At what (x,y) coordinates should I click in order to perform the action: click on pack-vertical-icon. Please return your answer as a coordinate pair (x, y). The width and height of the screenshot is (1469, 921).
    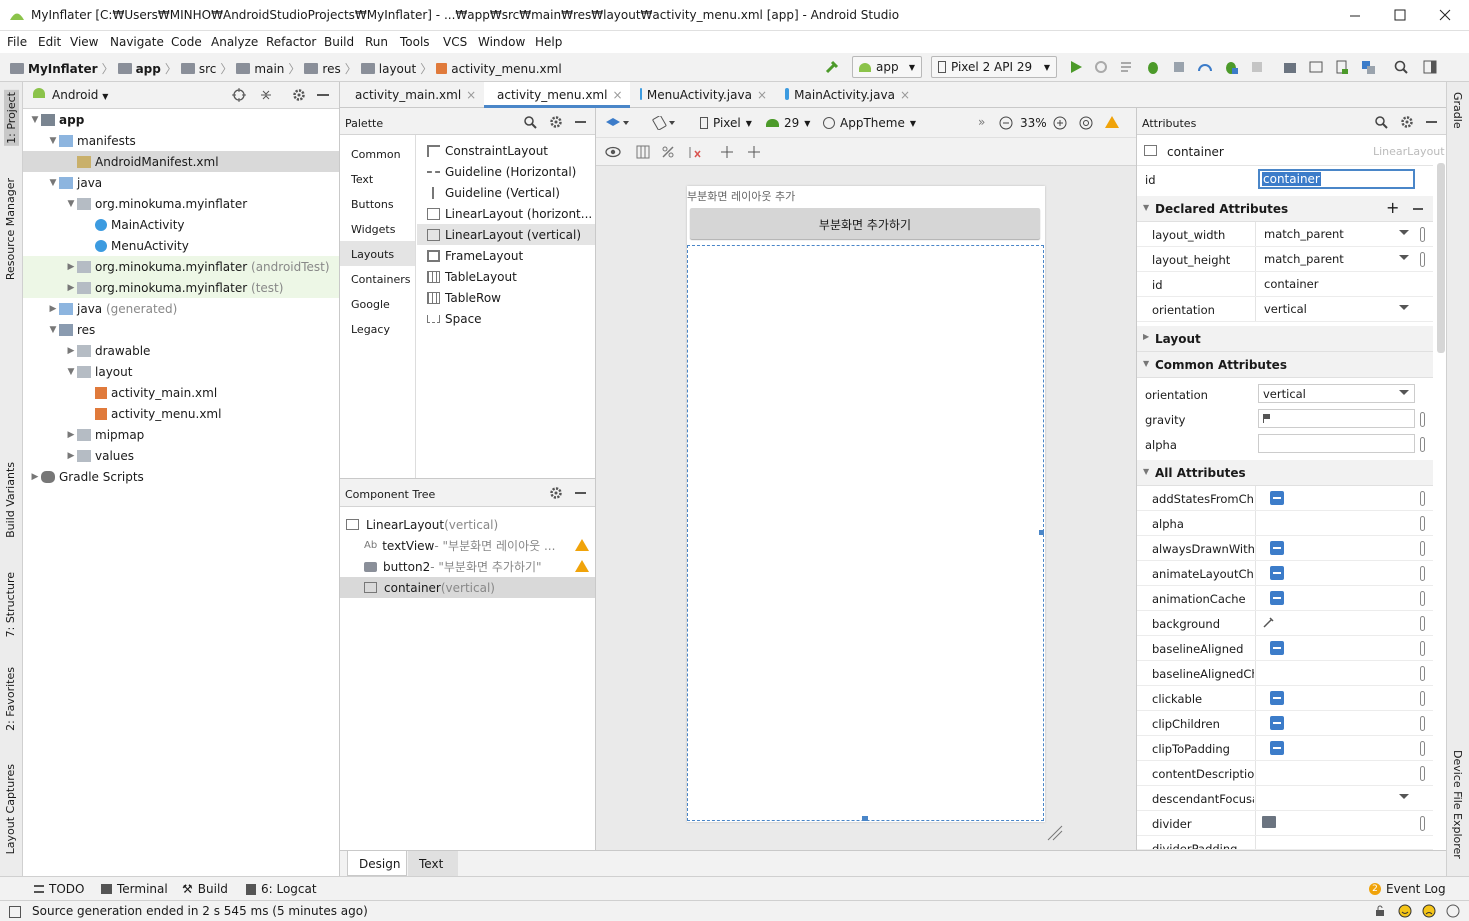
    Looking at the image, I should click on (754, 152).